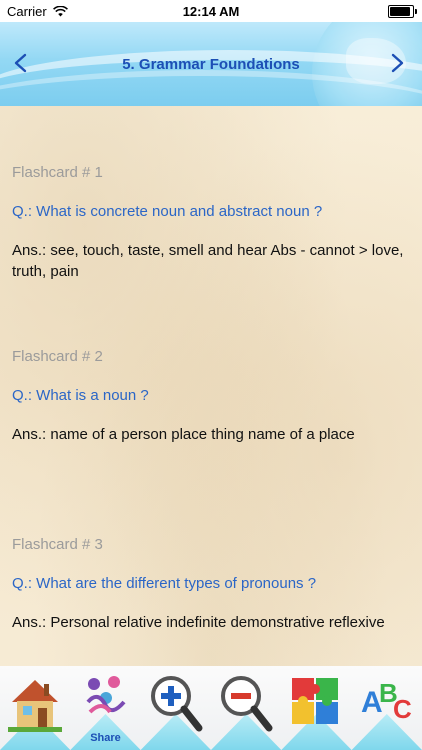 This screenshot has height=750, width=422. Describe the element at coordinates (57, 356) in the screenshot. I see `flashcard-label: Flashcard # 2` at that location.